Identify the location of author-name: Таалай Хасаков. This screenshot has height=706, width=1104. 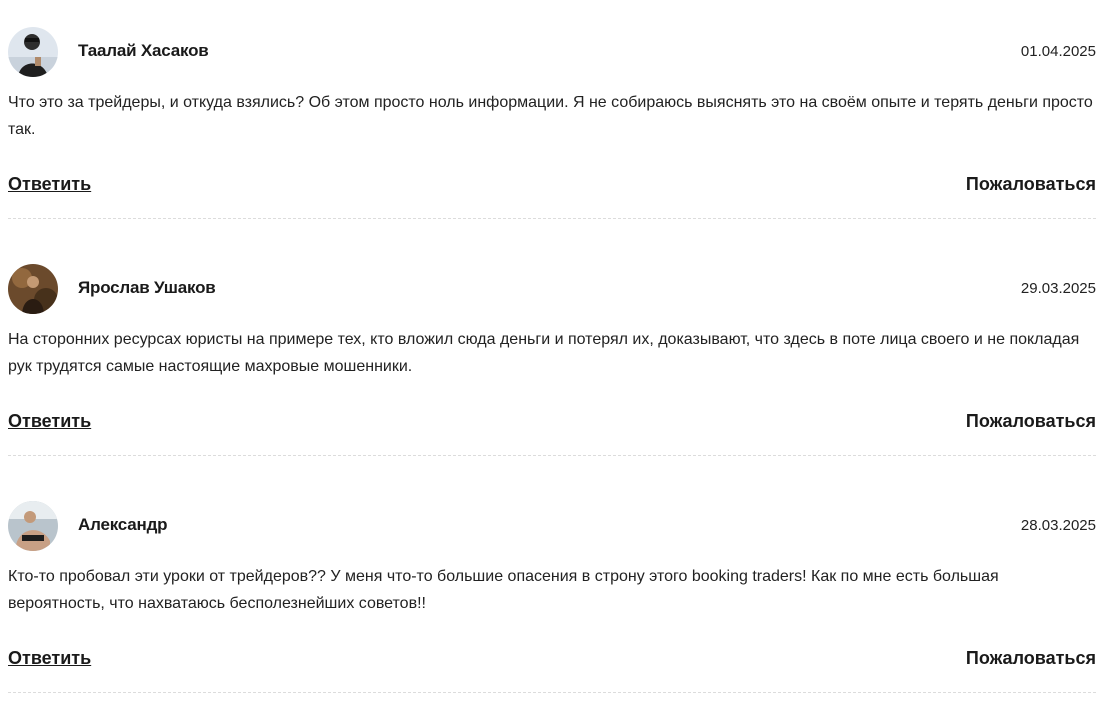
(143, 50).